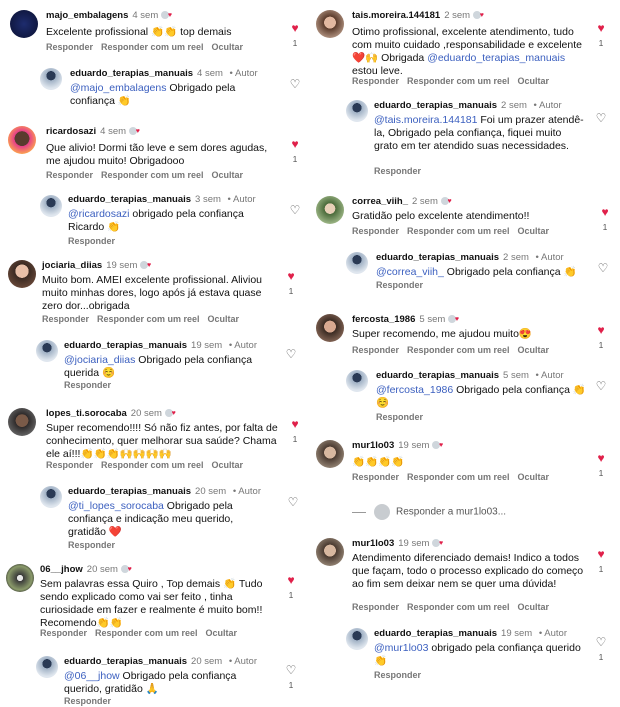  What do you see at coordinates (86, 413) in the screenshot?
I see `comment-username: lopes_ti.sorocaba` at bounding box center [86, 413].